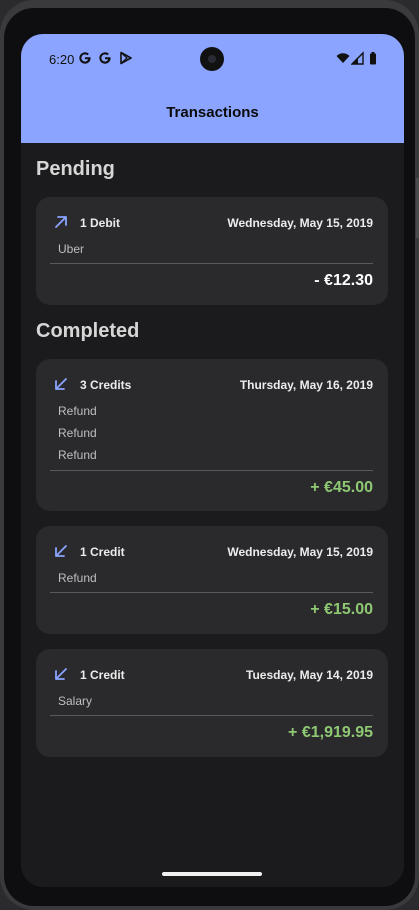 This screenshot has height=910, width=419. Describe the element at coordinates (330, 732) in the screenshot. I see `transaction-amount: + €1,919.95` at that location.